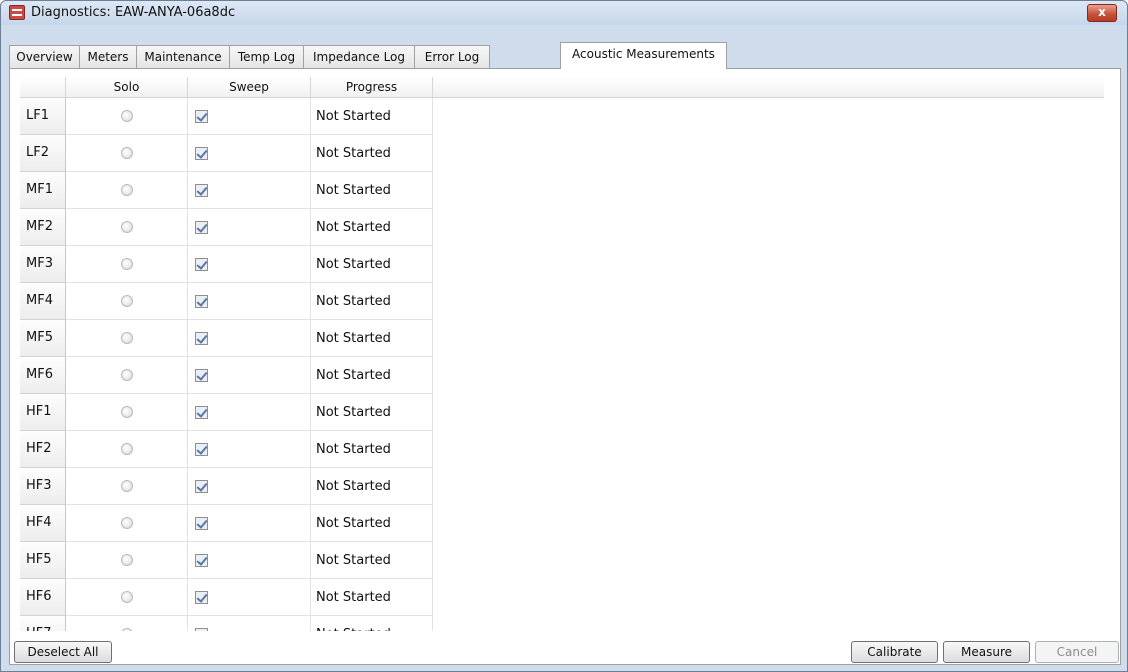 The width and height of the screenshot is (1128, 672). Describe the element at coordinates (231, 116) in the screenshot. I see `table-row: LF1 Not Started` at that location.